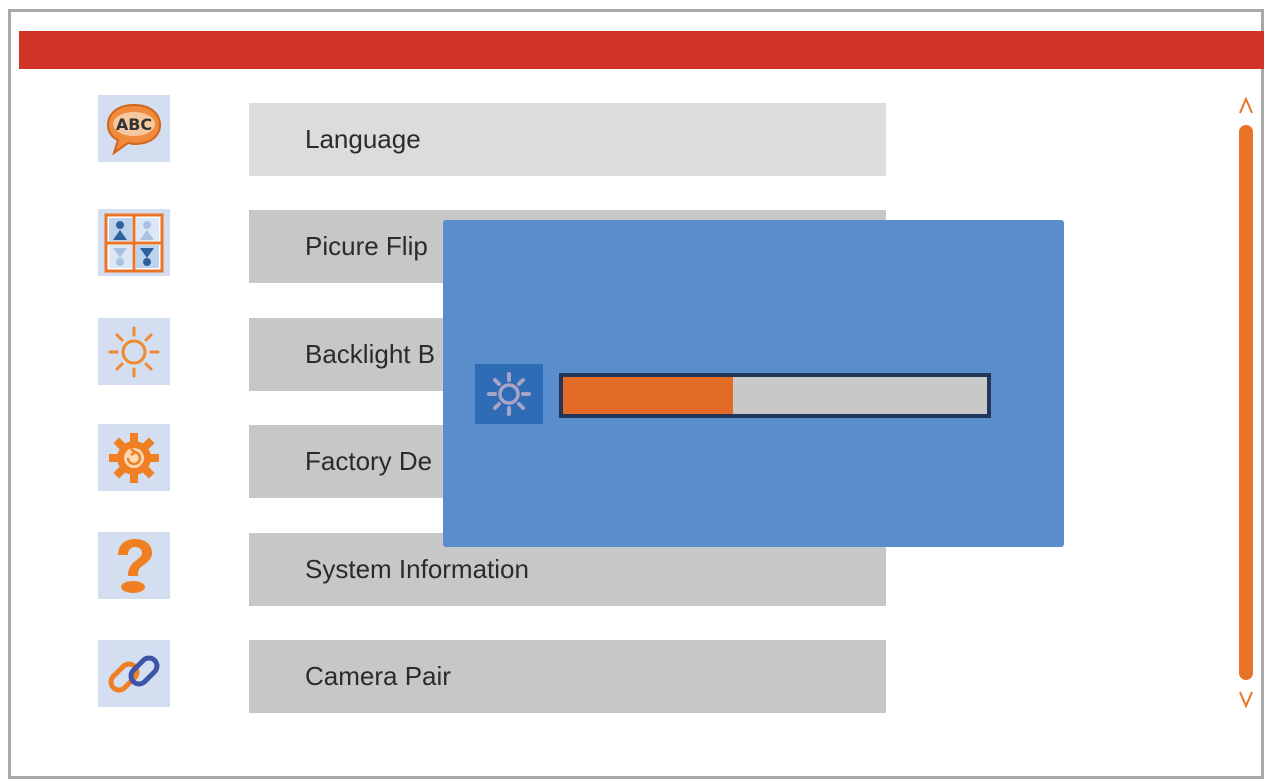  What do you see at coordinates (134, 351) in the screenshot?
I see `sun-brightness-icon` at bounding box center [134, 351].